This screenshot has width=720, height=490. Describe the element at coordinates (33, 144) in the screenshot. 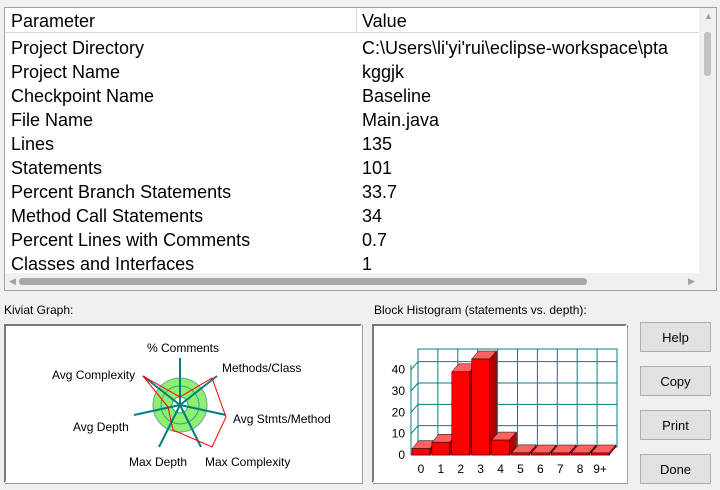

I see `parameter-cell: Lines` at that location.